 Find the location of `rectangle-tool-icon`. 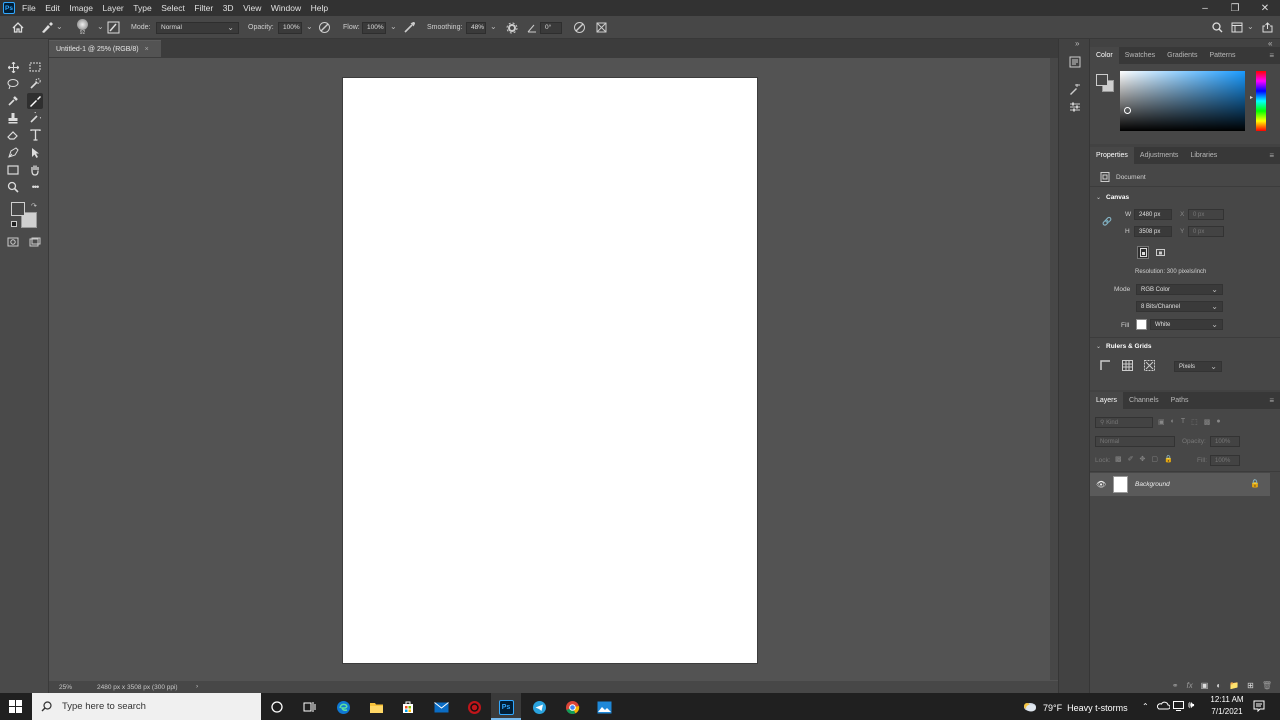

rectangle-tool-icon is located at coordinates (13, 170).